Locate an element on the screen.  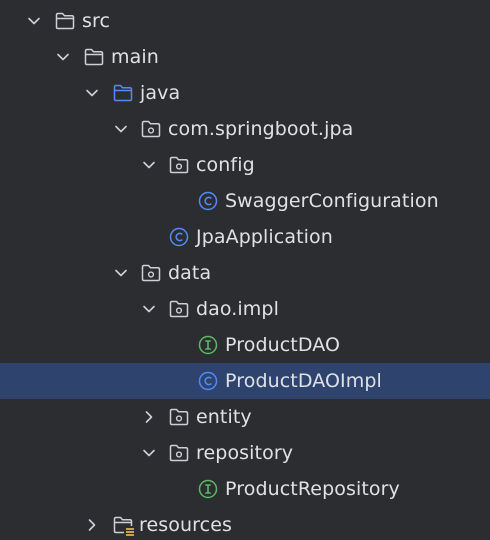
tree-node-main: main is located at coordinates (245, 57).